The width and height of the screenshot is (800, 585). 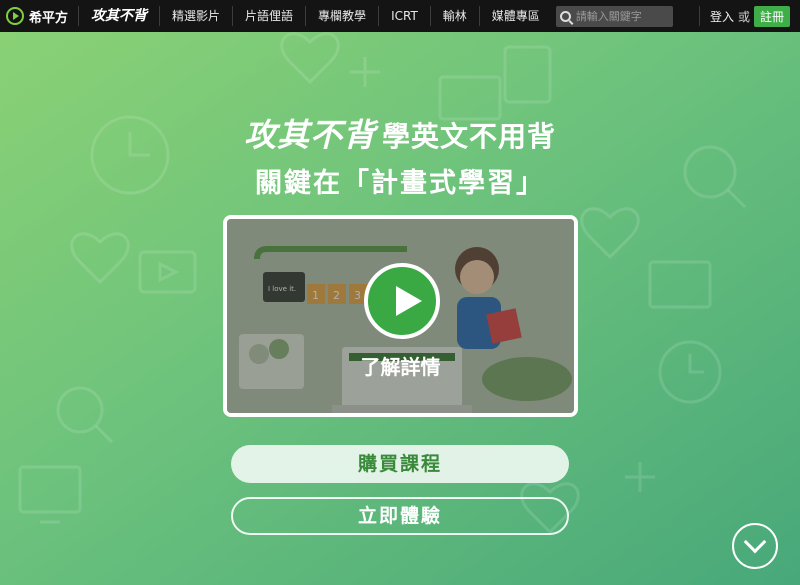 I want to click on pattern-tablet-icon, so click(x=527, y=74).